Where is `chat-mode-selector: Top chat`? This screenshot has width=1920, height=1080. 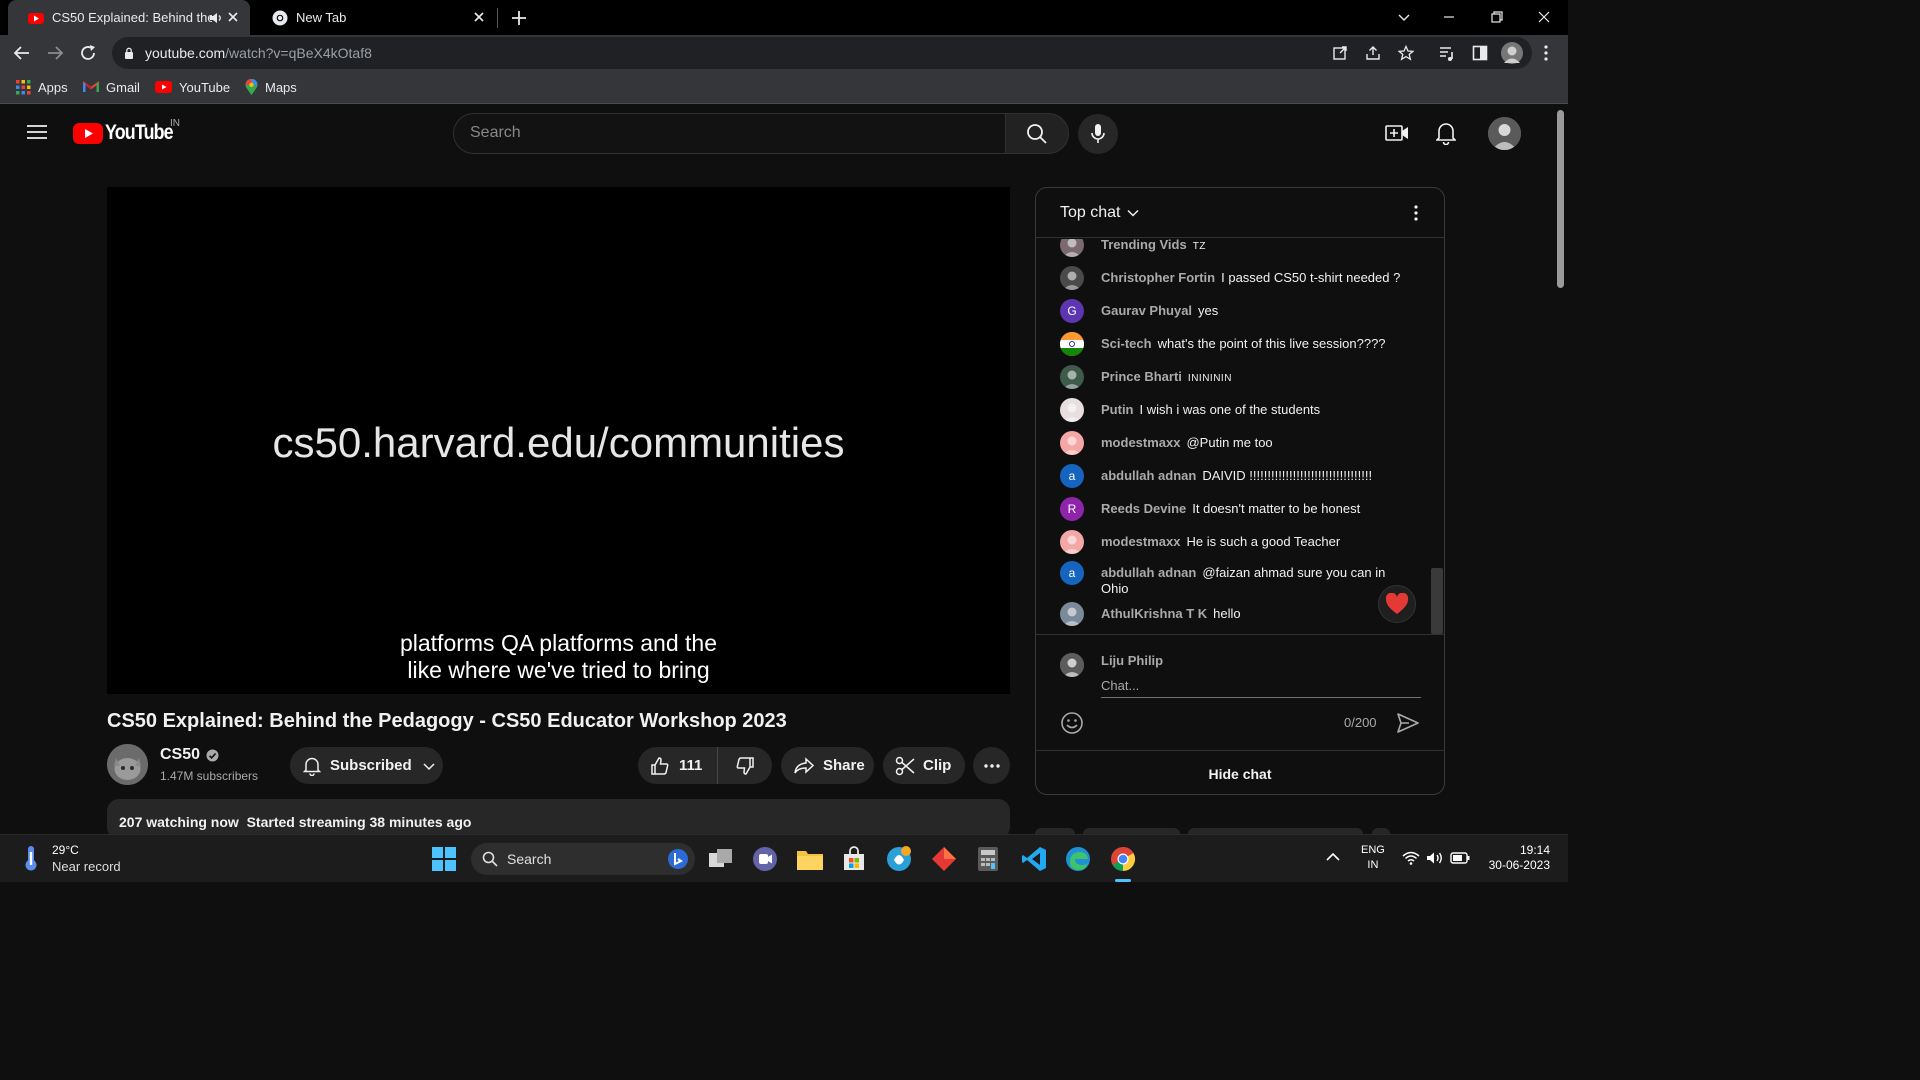 chat-mode-selector: Top chat is located at coordinates (1100, 213).